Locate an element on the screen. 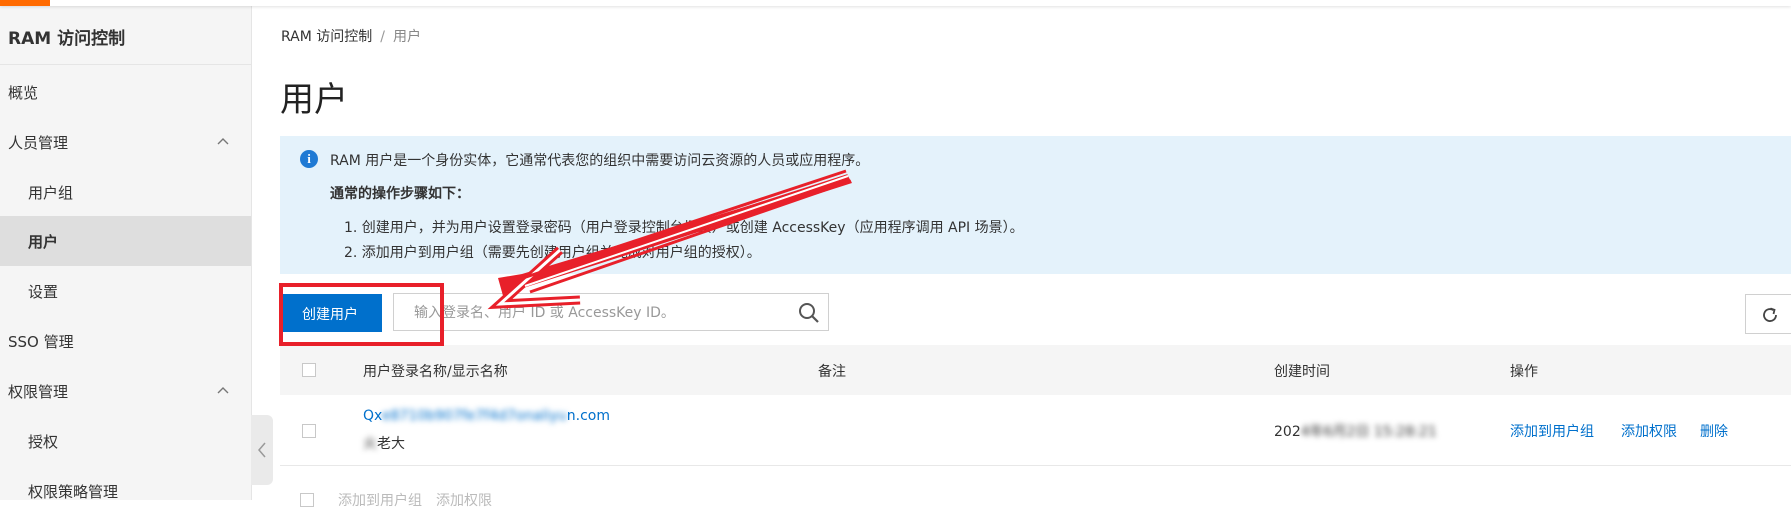 This screenshot has height=516, width=1791. delete-user-link: 删除 is located at coordinates (1714, 431).